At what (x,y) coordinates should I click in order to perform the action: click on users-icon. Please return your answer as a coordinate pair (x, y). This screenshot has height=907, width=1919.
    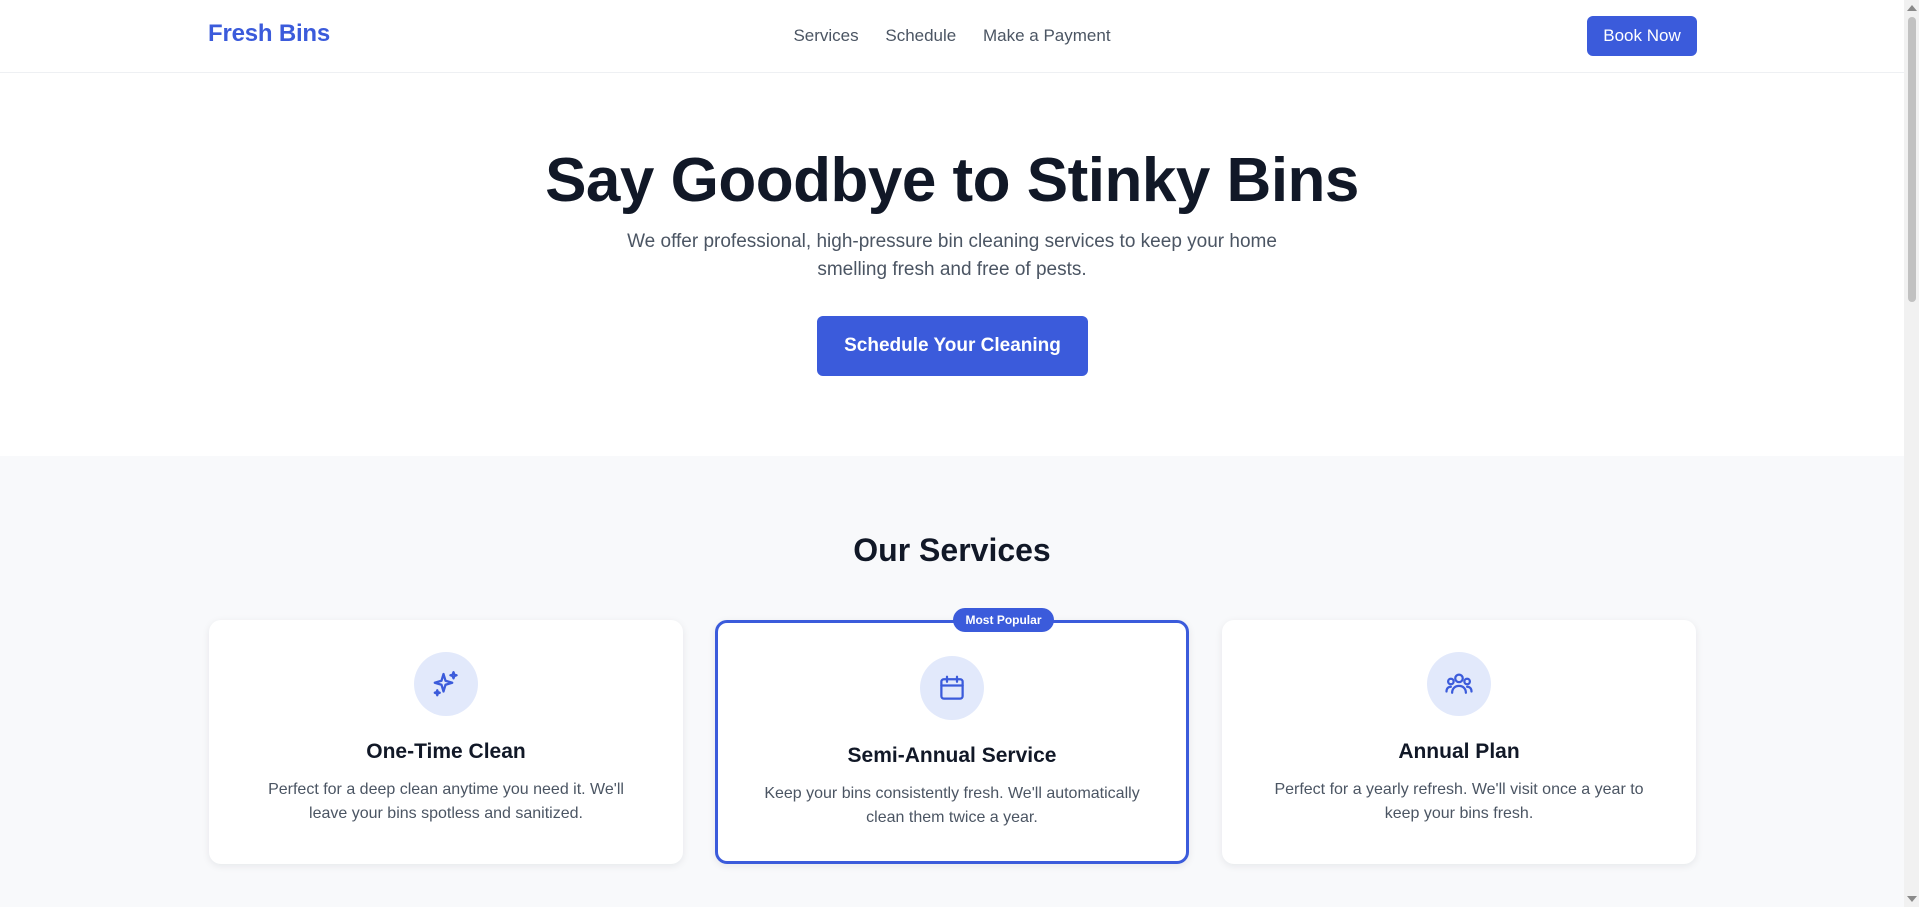
    Looking at the image, I should click on (1459, 684).